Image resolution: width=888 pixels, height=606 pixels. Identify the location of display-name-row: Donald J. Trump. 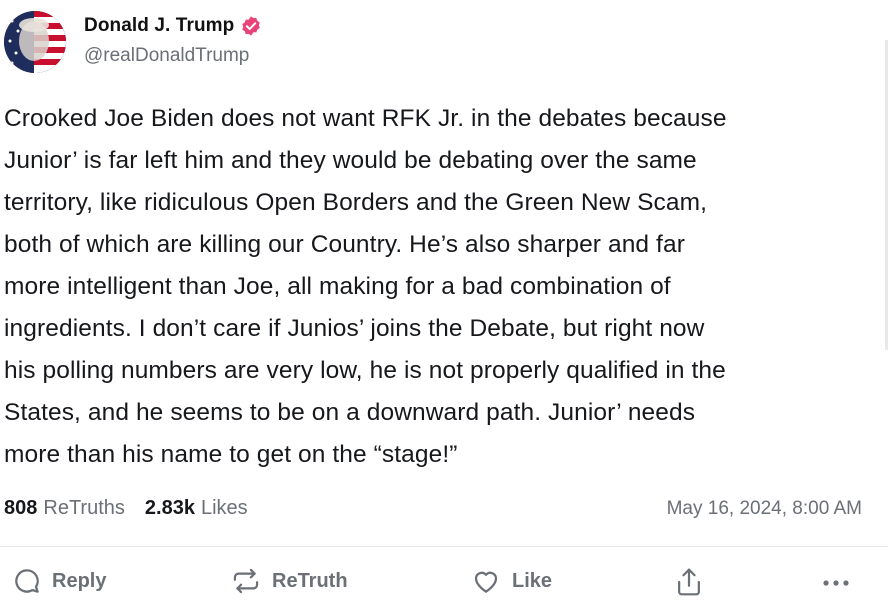
(173, 26).